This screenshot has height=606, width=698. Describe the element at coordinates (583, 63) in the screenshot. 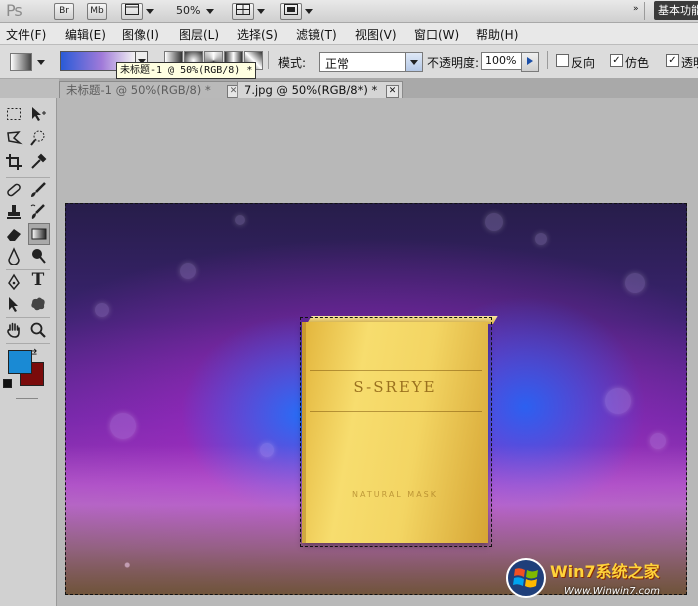

I see `reverse-label: 反向` at that location.